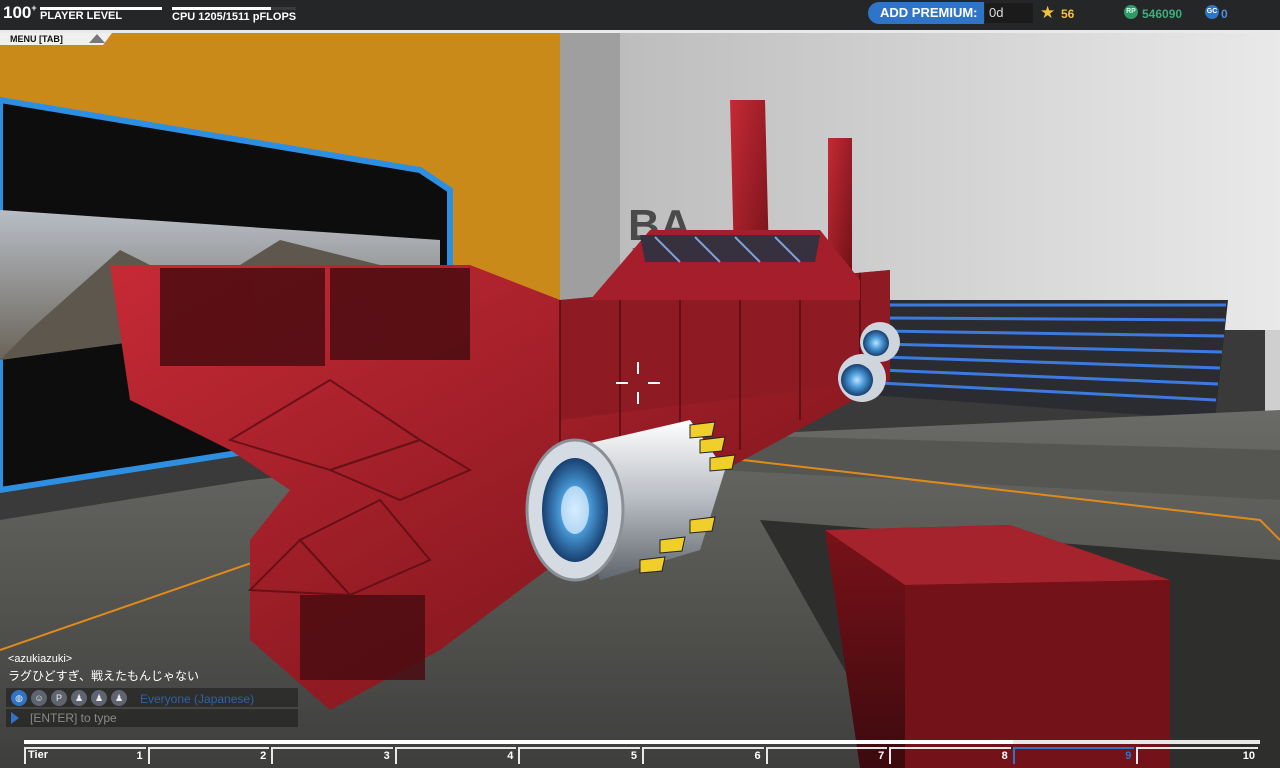  I want to click on tier-segment-8: 8, so click(950, 755).